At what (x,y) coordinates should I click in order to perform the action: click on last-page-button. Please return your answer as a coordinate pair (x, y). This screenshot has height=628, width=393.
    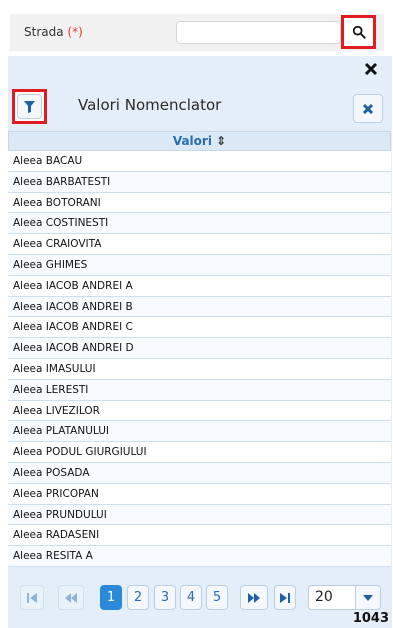
    Looking at the image, I should click on (285, 597).